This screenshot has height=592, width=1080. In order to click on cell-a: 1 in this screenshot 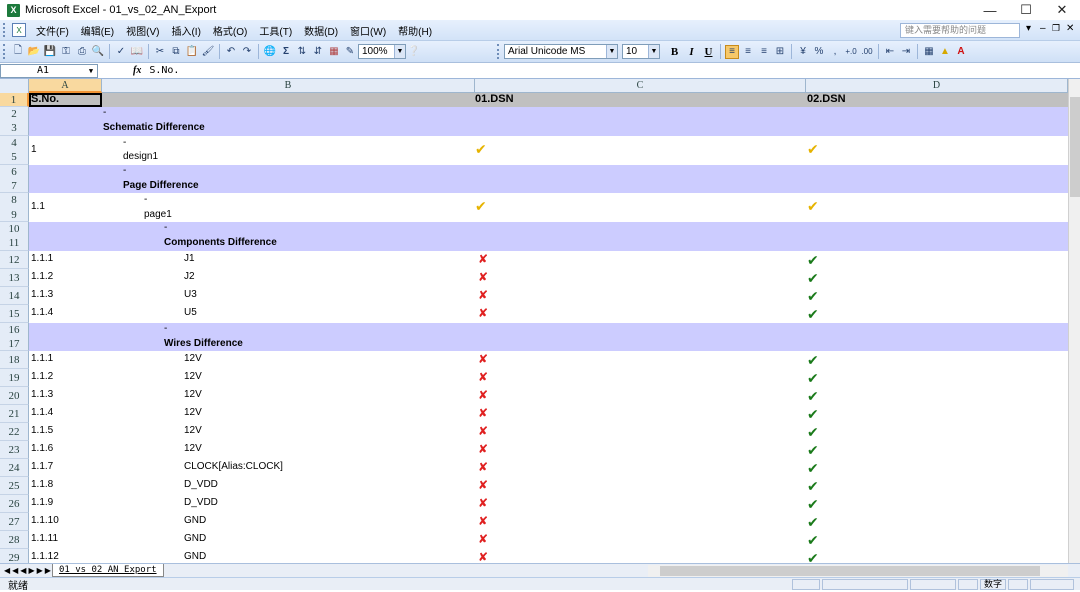, I will do `click(34, 149)`.